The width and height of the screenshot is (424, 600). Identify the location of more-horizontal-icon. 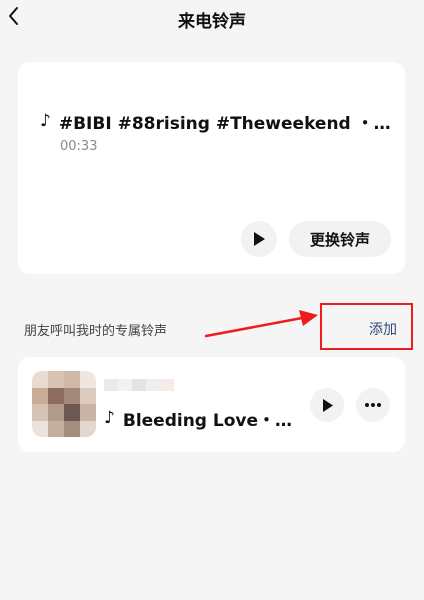
(373, 405).